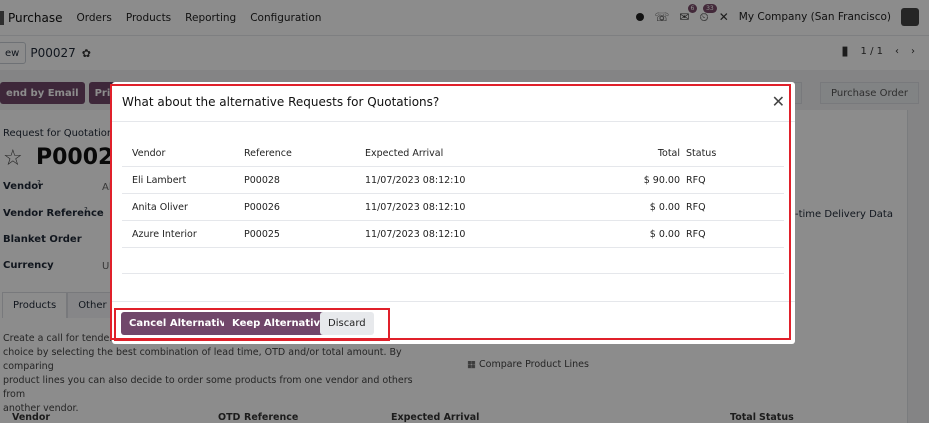 This screenshot has height=423, width=929. Describe the element at coordinates (164, 234) in the screenshot. I see `cell-vendor: Azure Interior` at that location.